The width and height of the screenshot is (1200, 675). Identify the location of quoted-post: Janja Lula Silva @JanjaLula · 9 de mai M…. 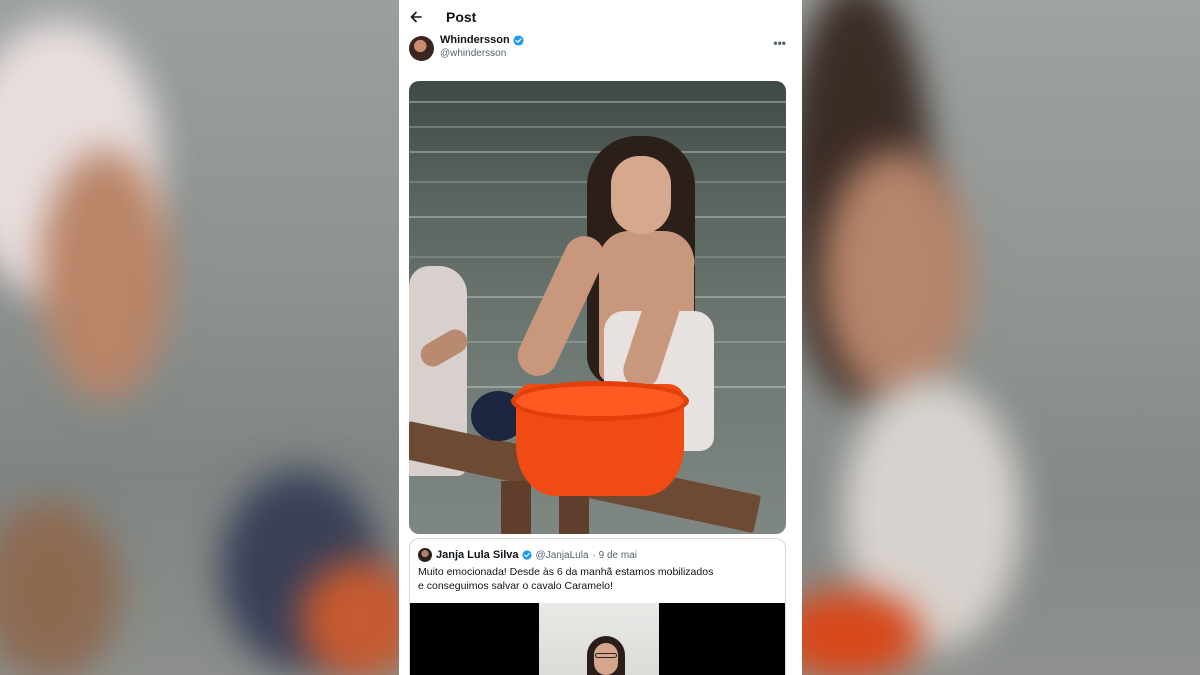
(597, 606).